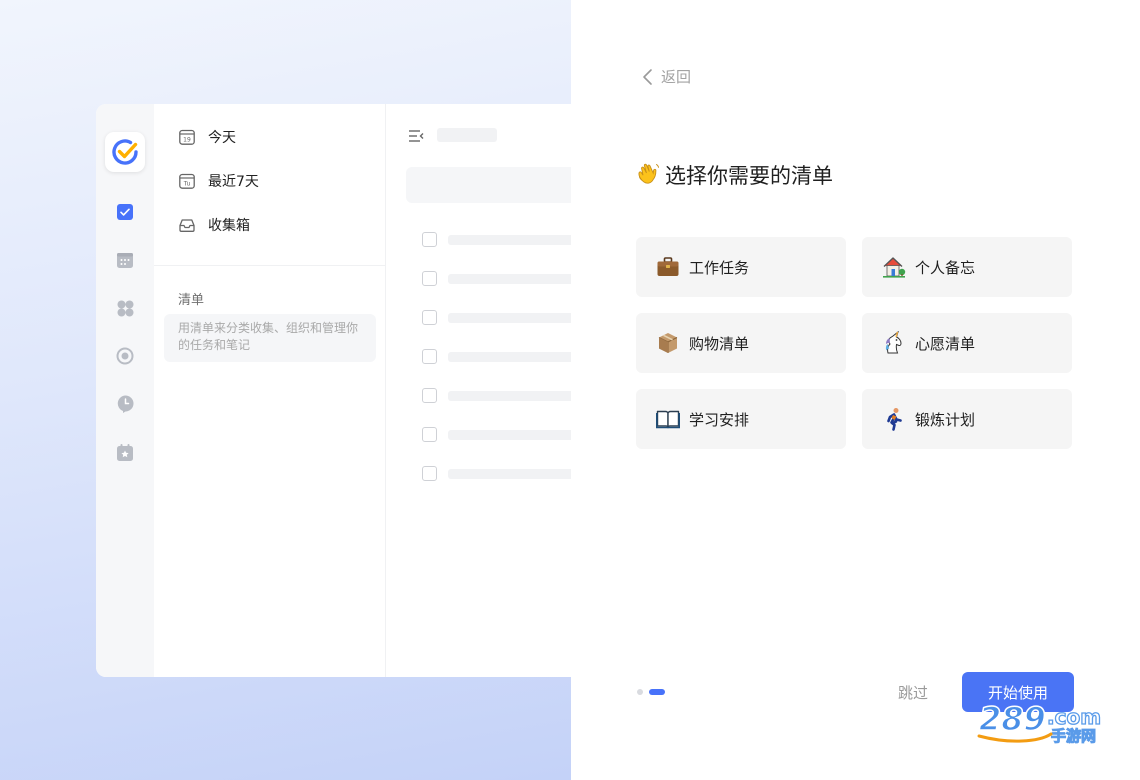 The image size is (1140, 780). What do you see at coordinates (125, 260) in the screenshot?
I see `calendar-icon` at bounding box center [125, 260].